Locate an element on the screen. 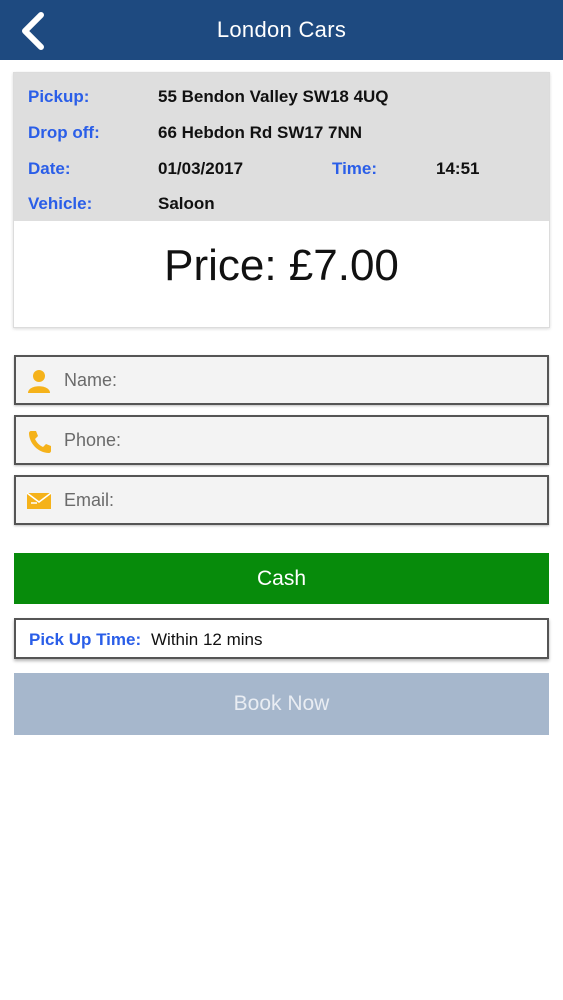 Image resolution: width=563 pixels, height=1000 pixels. email-input is located at coordinates (299, 500).